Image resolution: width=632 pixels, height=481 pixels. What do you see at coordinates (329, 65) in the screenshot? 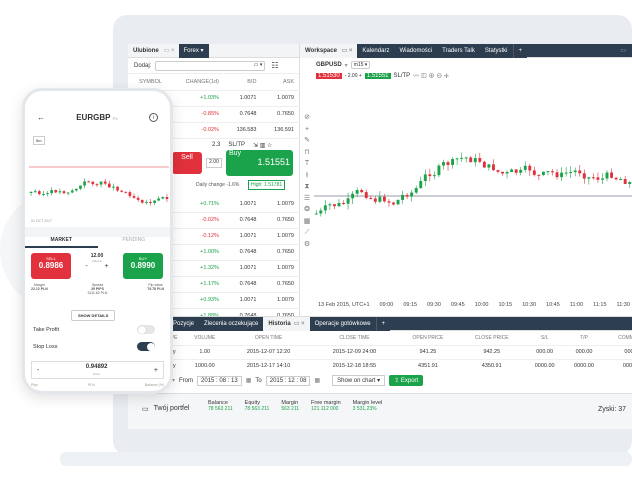
I see `chart-symbol: GBPUSD` at bounding box center [329, 65].